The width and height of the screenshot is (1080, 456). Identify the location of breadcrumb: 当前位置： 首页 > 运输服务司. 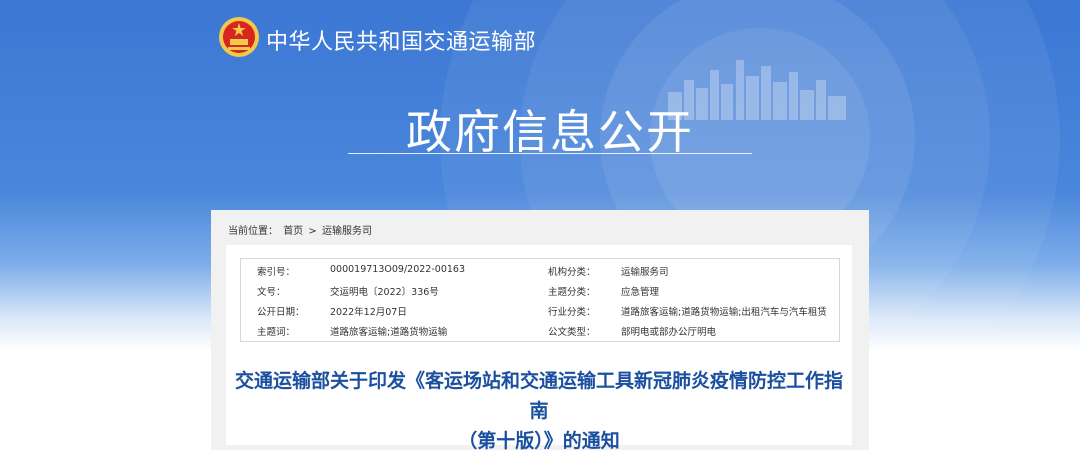
(301, 229).